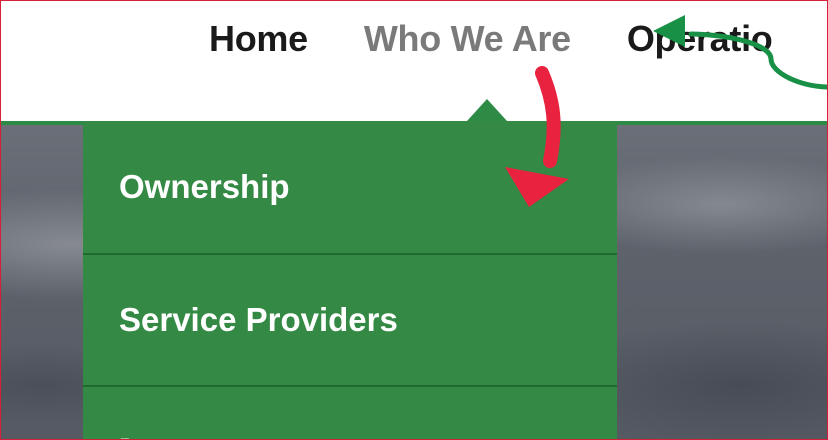 This screenshot has height=440, width=828. I want to click on main-nav: Home Who We Are Operatio, so click(491, 39).